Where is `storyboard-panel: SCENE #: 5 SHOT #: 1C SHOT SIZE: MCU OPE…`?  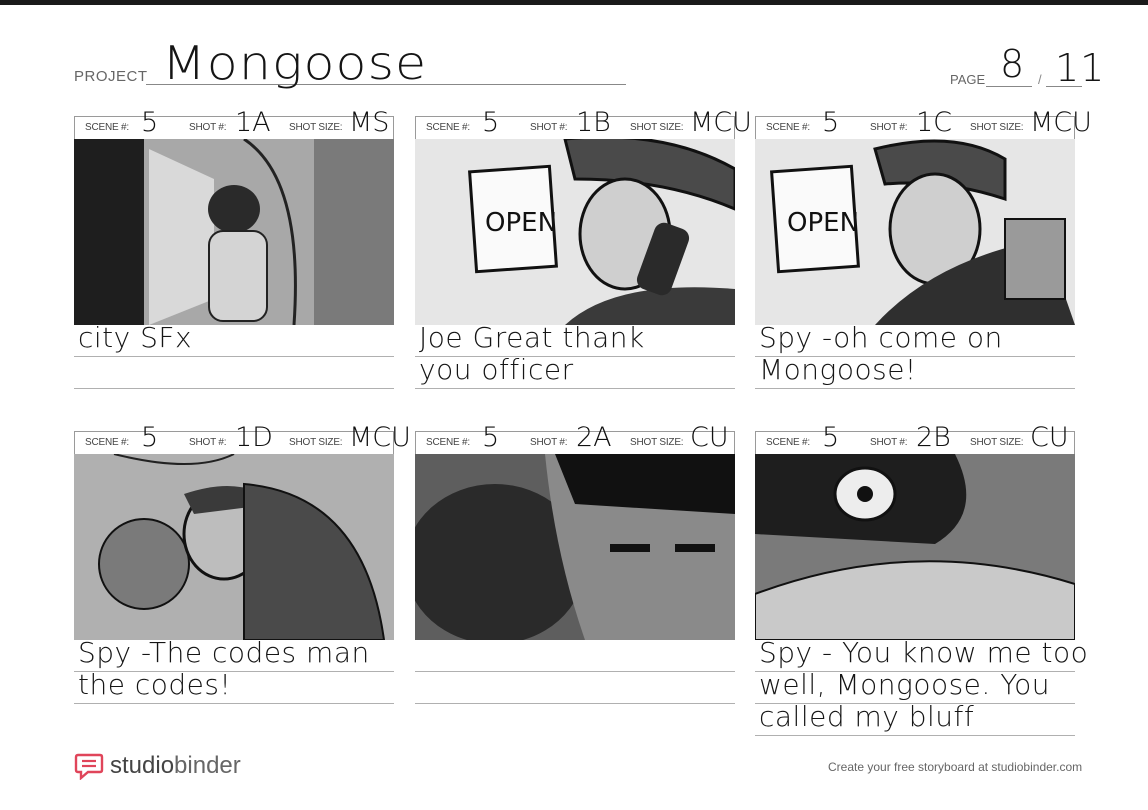 storyboard-panel: SCENE #: 5 SHOT #: 1C SHOT SIZE: MCU OPE… is located at coordinates (923, 261).